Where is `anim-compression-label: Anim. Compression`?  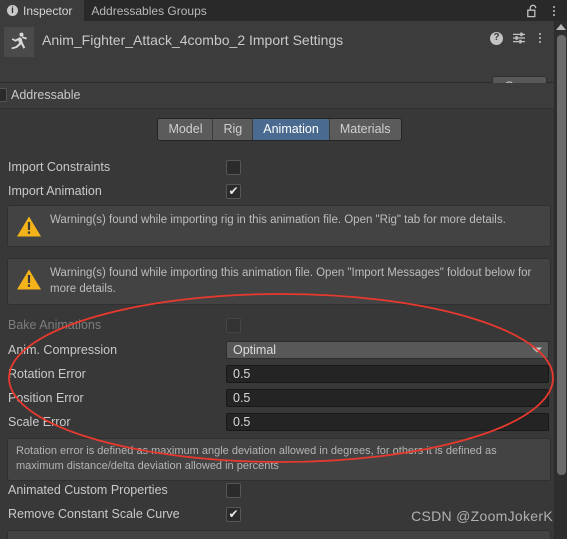 anim-compression-label: Anim. Compression is located at coordinates (63, 350).